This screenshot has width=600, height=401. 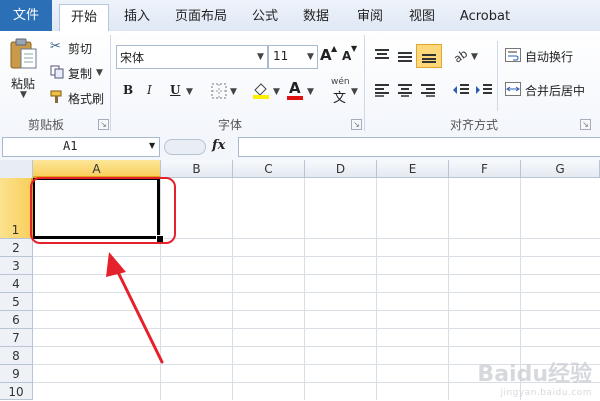 What do you see at coordinates (137, 17) in the screenshot?
I see `tab-insert: 插入` at bounding box center [137, 17].